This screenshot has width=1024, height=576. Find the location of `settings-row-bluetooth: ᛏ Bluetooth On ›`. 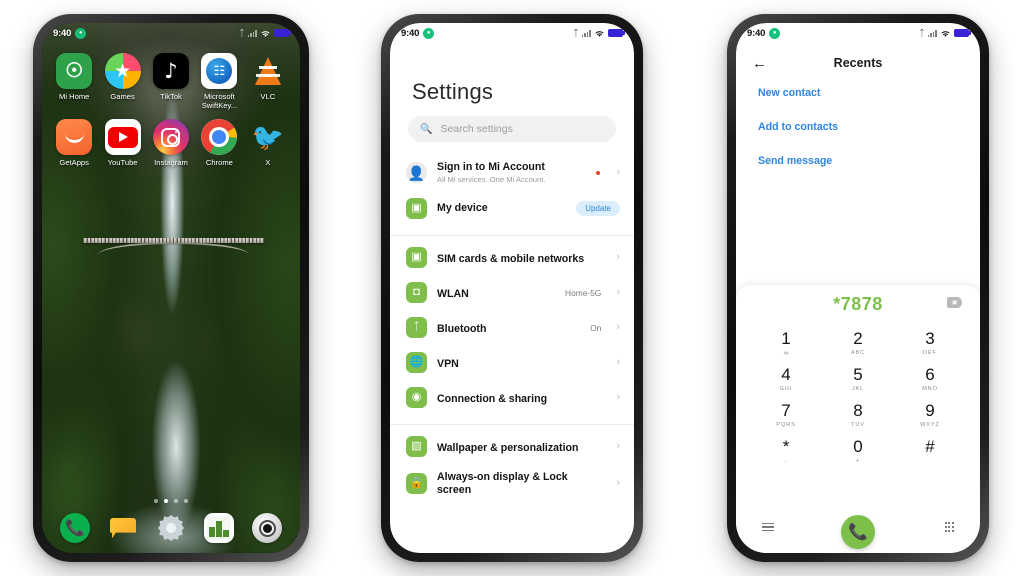

settings-row-bluetooth: ᛏ Bluetooth On › is located at coordinates (512, 327).